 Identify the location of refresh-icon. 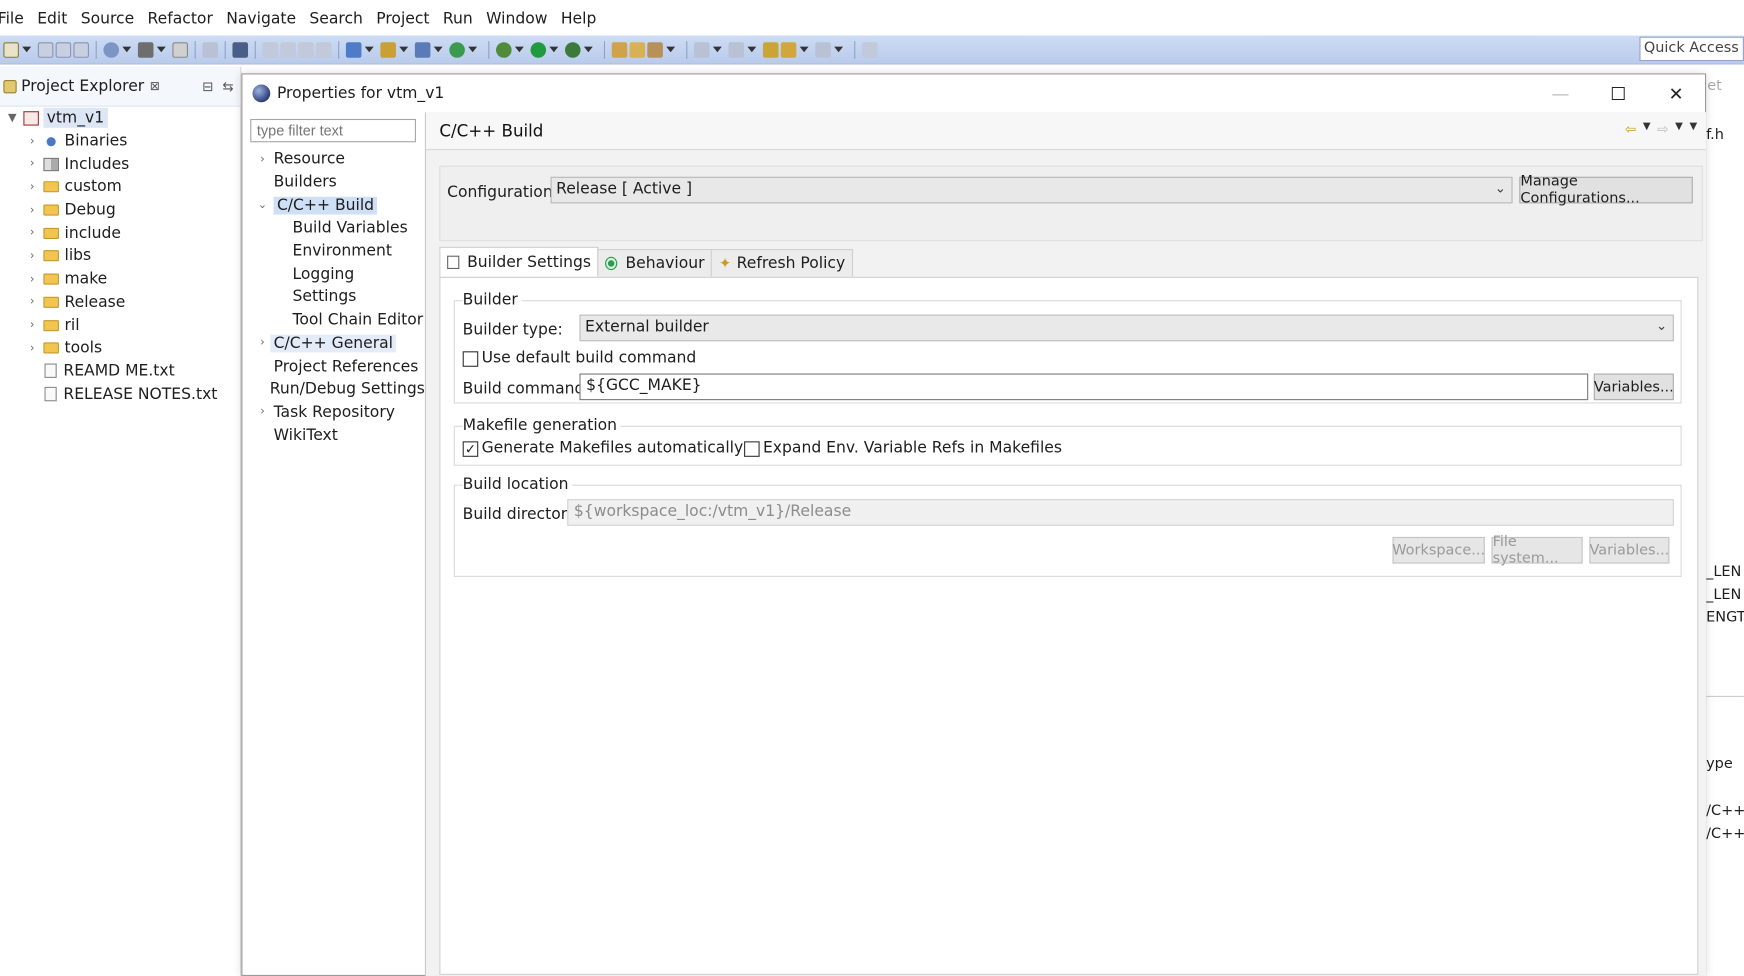
(457, 49).